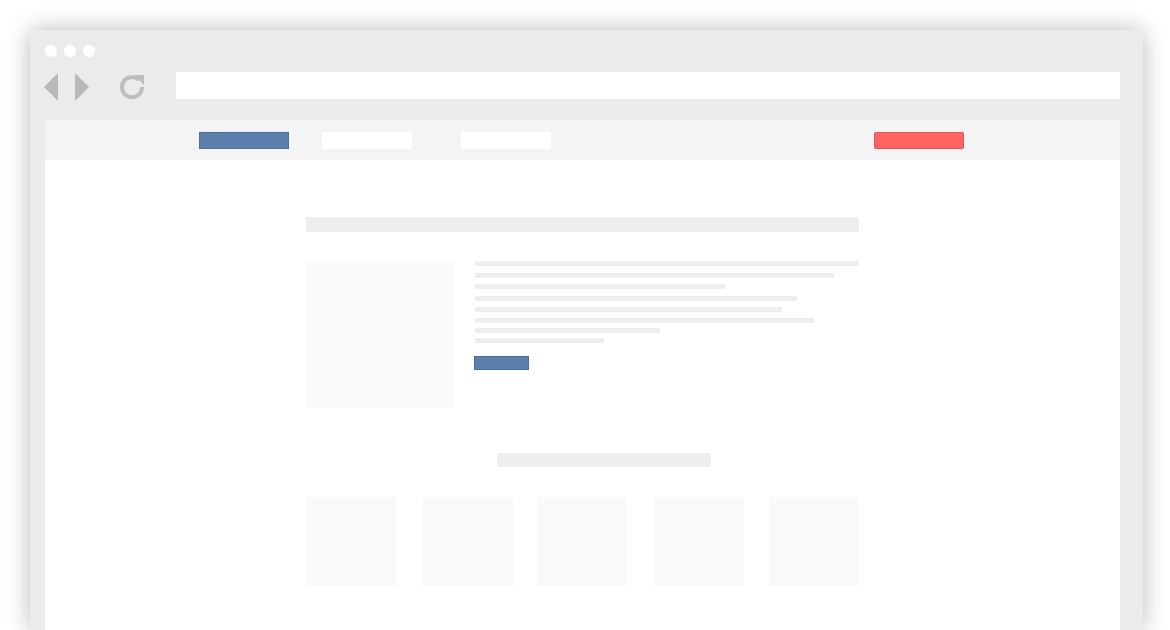  Describe the element at coordinates (648, 85) in the screenshot. I see `address-bar` at that location.